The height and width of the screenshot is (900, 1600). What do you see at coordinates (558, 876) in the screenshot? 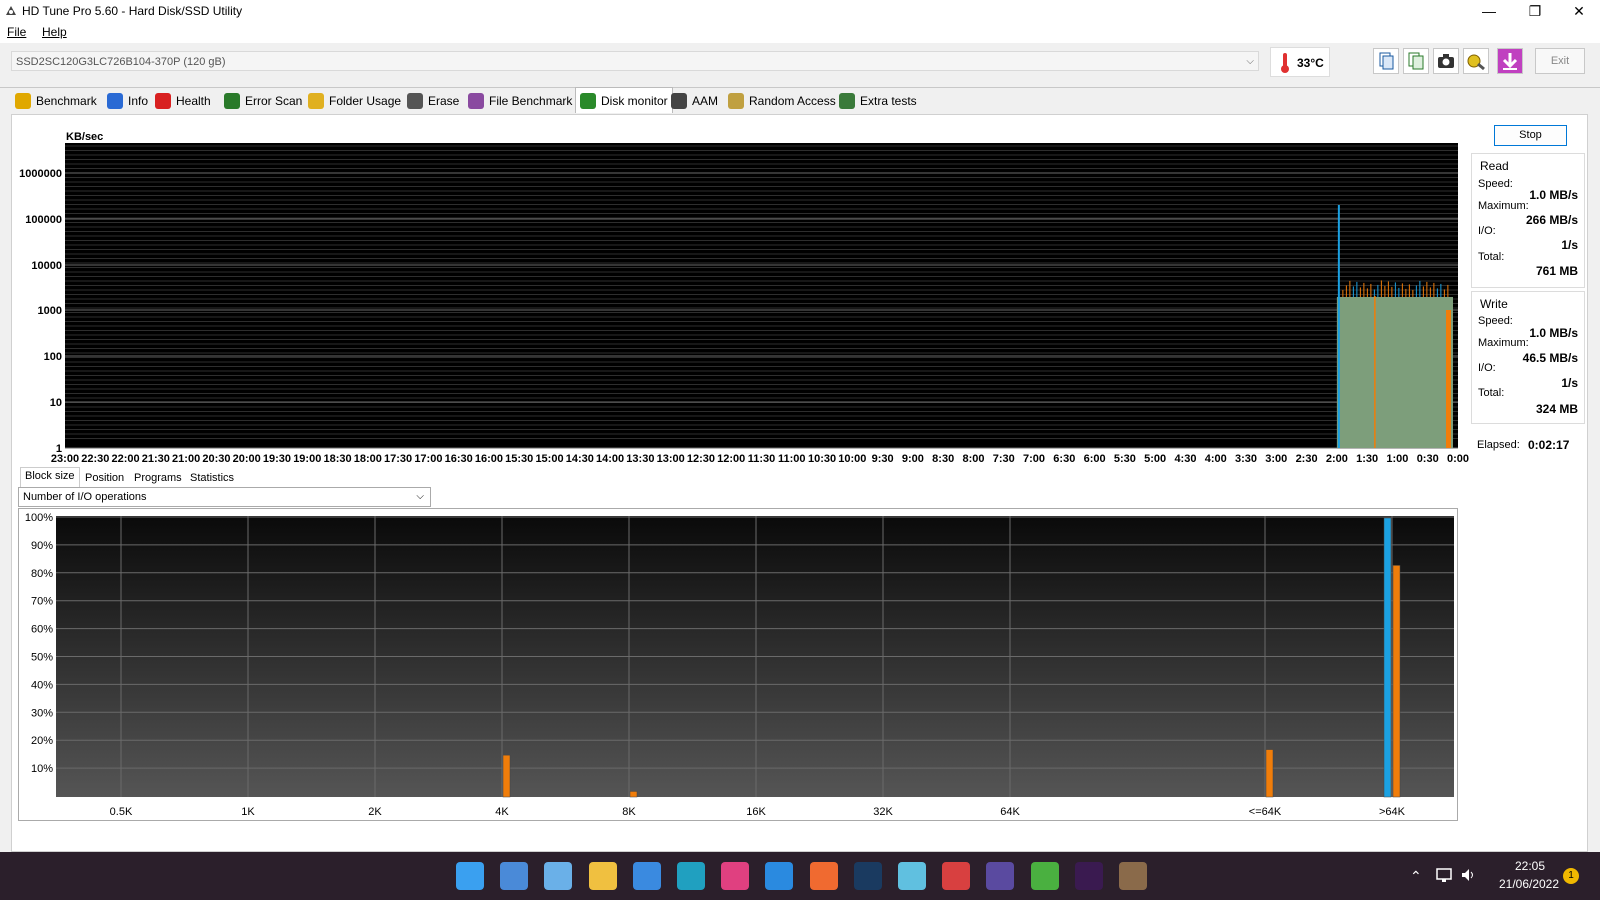
I see `control-panel-icon` at bounding box center [558, 876].